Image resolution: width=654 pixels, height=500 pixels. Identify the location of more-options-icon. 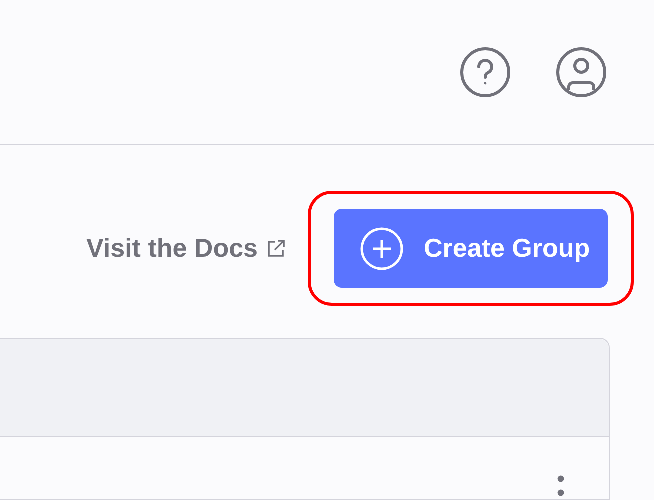
(561, 487).